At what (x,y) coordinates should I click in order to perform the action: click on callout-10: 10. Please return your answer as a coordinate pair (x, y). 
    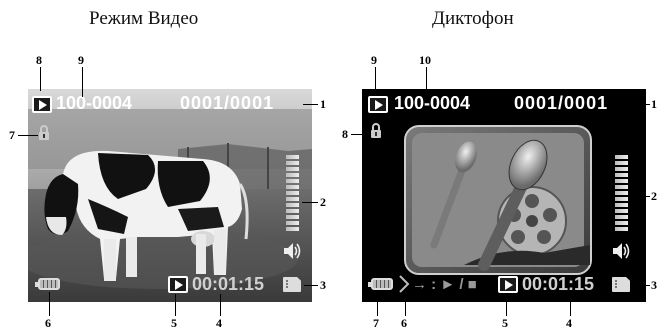
    Looking at the image, I should click on (425, 60).